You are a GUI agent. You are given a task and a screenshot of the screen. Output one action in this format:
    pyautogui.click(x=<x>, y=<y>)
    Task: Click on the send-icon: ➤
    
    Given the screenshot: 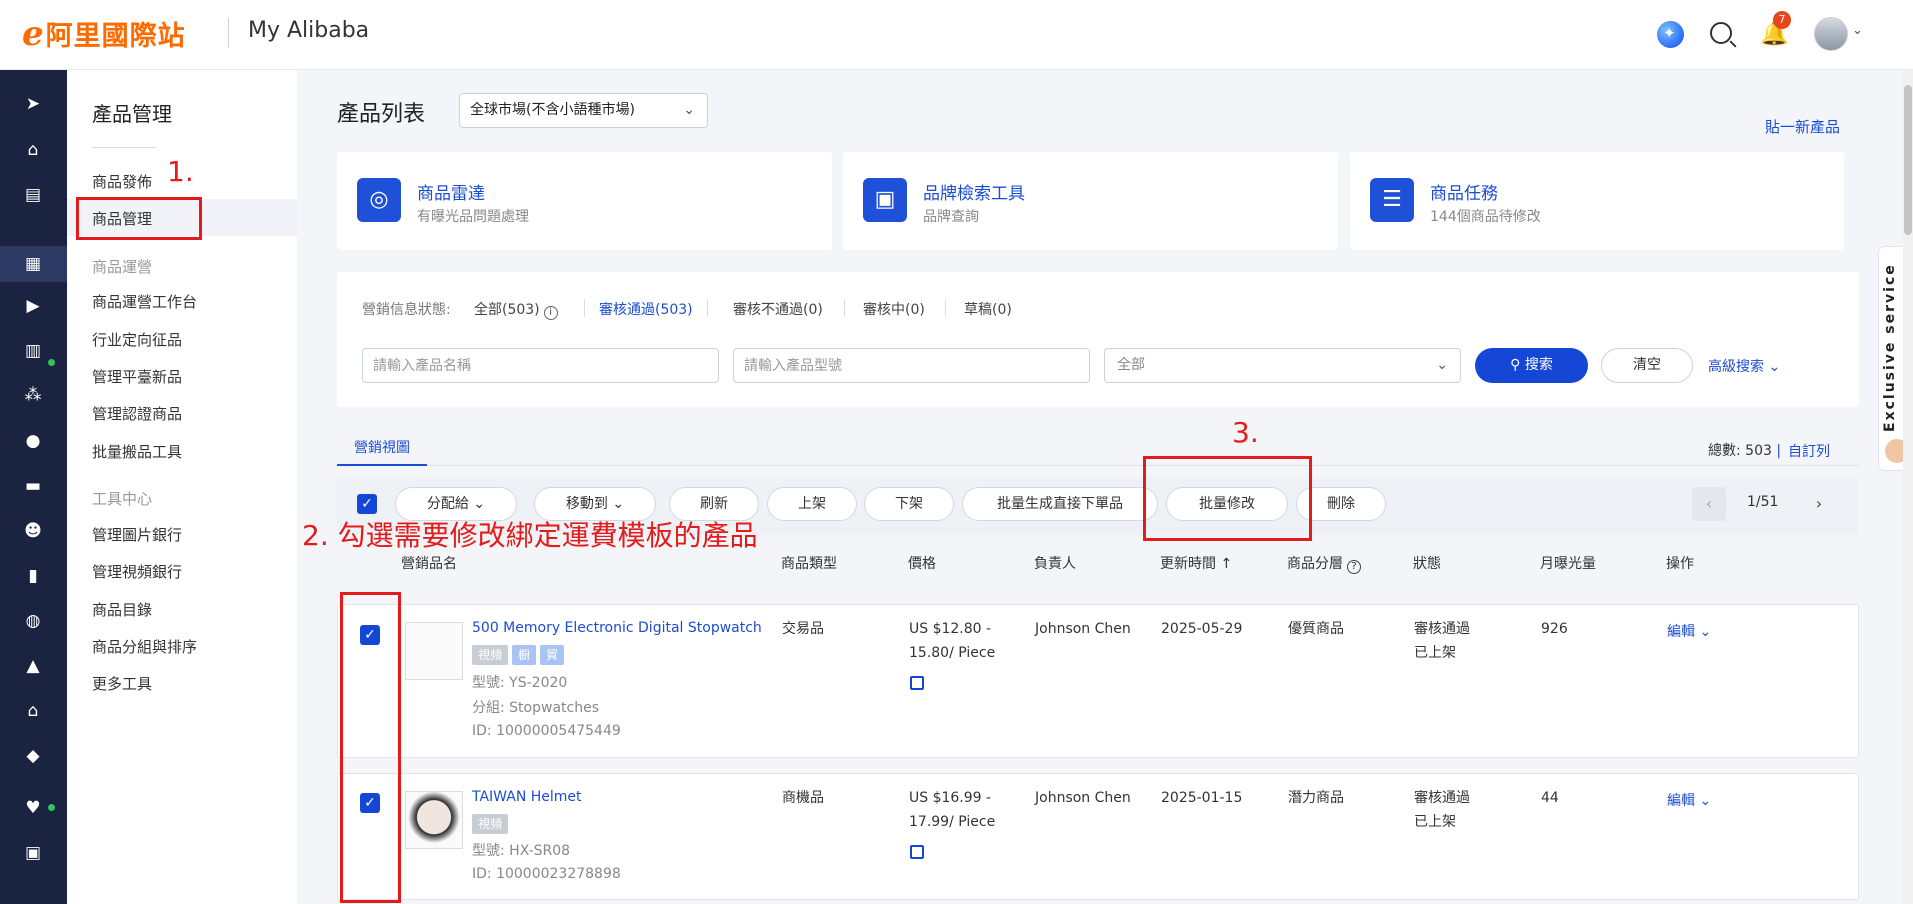 What is the action you would take?
    pyautogui.click(x=33, y=104)
    